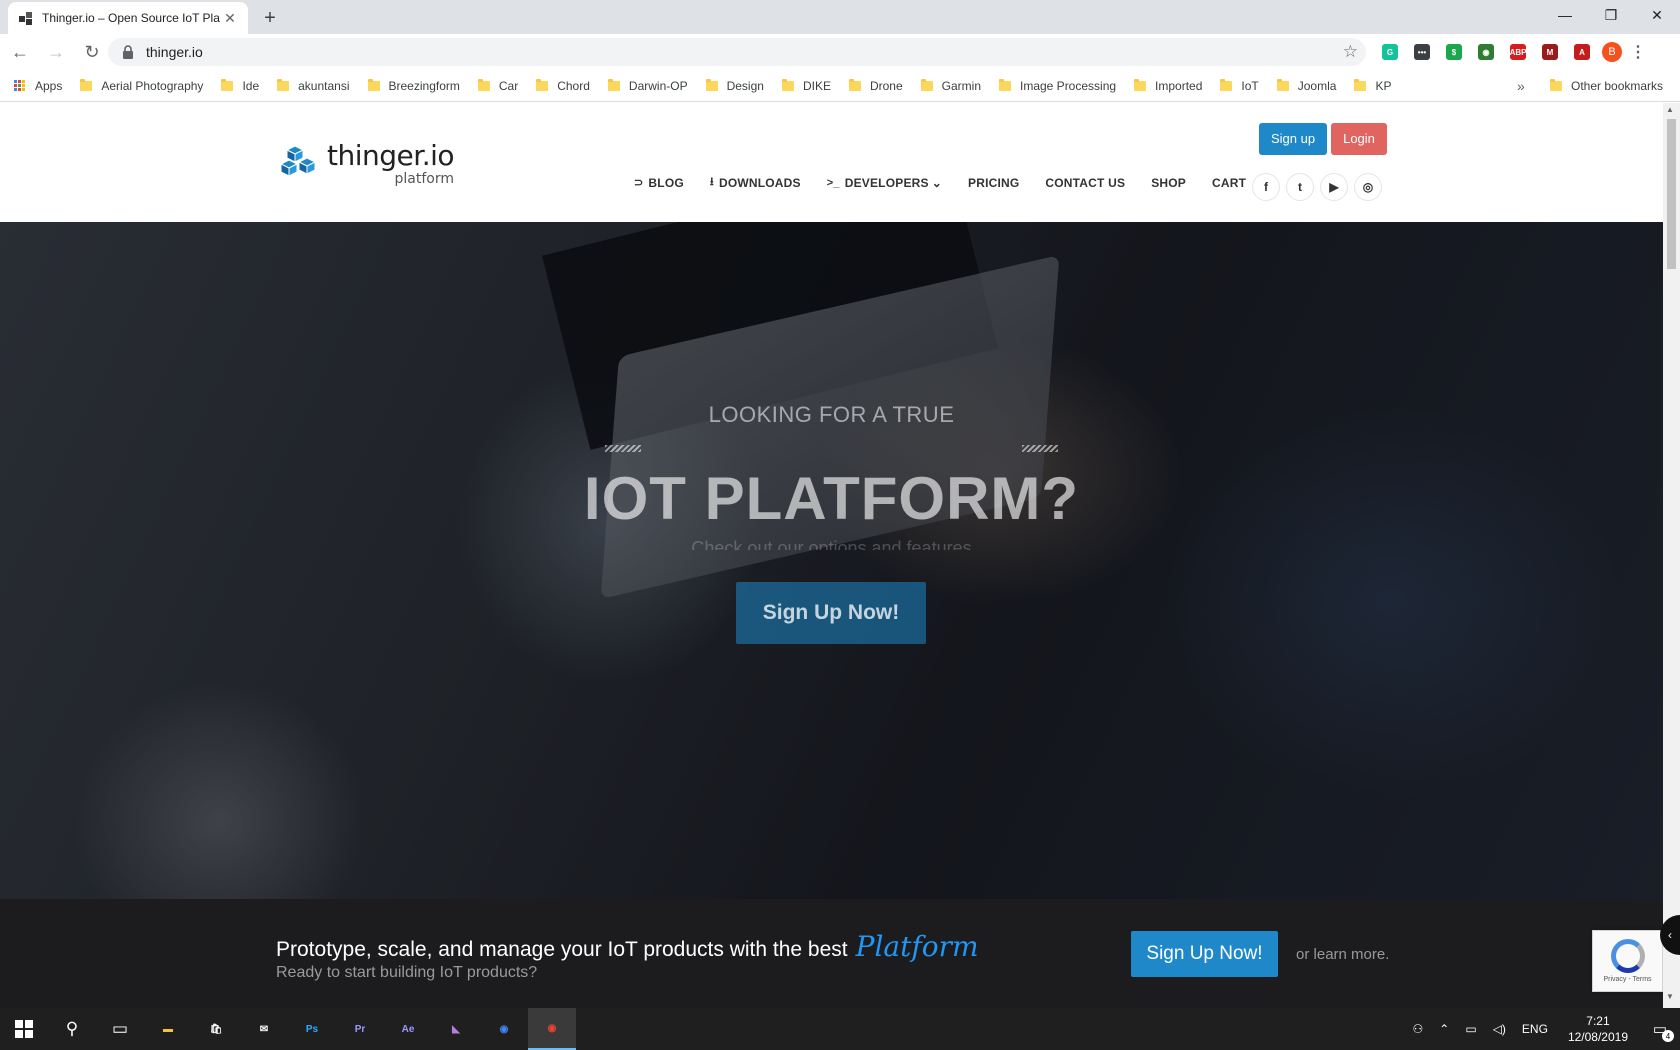 The height and width of the screenshot is (1050, 1680). Describe the element at coordinates (1671, 555) in the screenshot. I see `page-scrollbar: ▲ ▼` at that location.